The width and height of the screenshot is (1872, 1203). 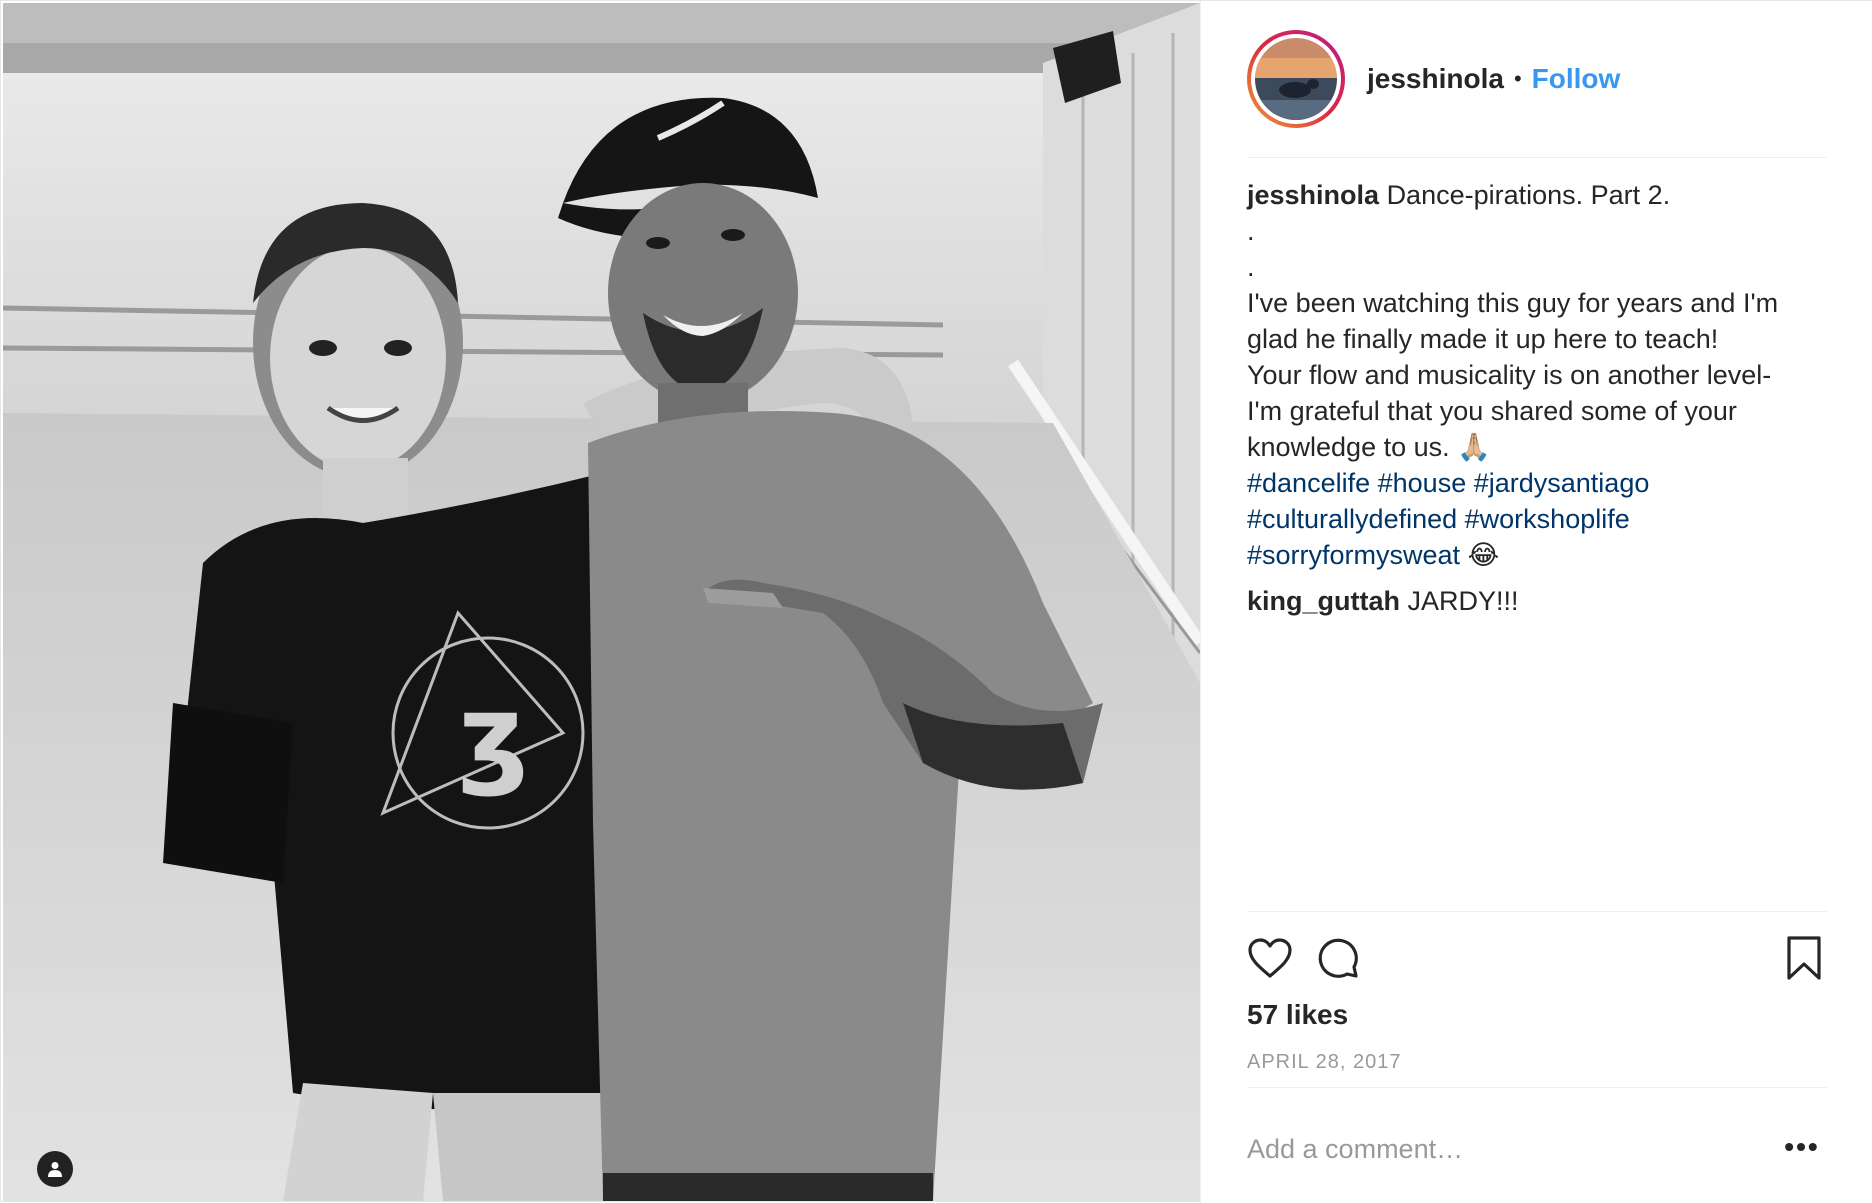 I want to click on avatar-story-ring, so click(x=1296, y=79).